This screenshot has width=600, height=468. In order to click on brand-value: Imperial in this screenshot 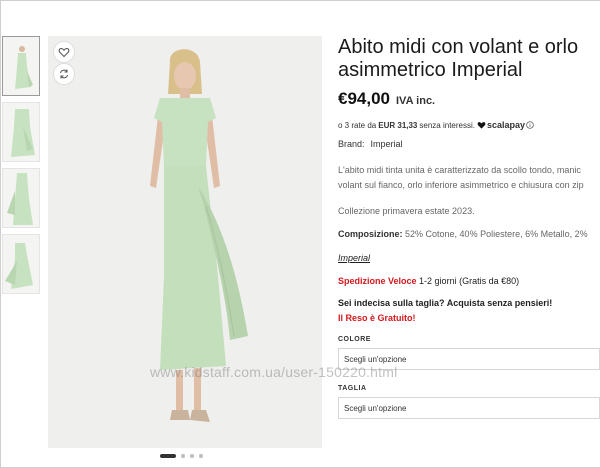, I will do `click(386, 144)`.